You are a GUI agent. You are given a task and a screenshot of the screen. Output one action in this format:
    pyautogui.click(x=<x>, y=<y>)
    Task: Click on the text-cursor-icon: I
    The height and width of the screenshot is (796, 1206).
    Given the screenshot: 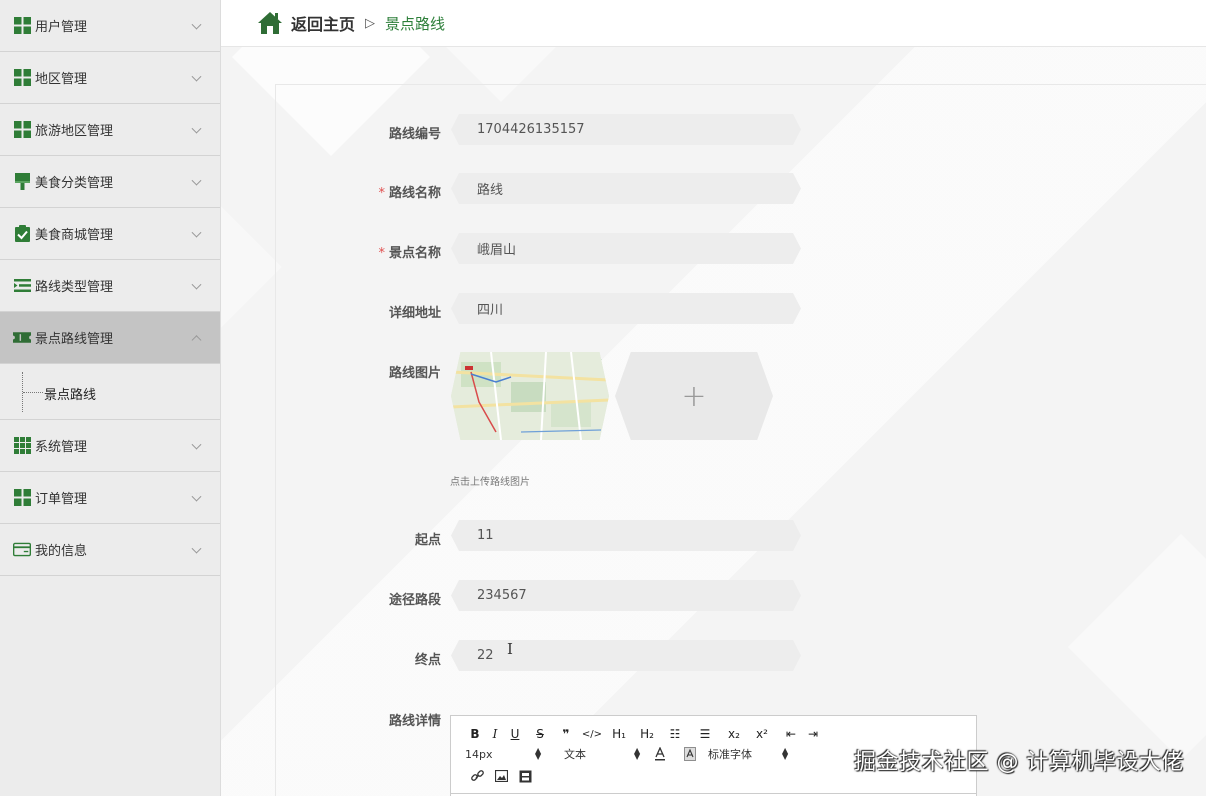 What is the action you would take?
    pyautogui.click(x=510, y=649)
    